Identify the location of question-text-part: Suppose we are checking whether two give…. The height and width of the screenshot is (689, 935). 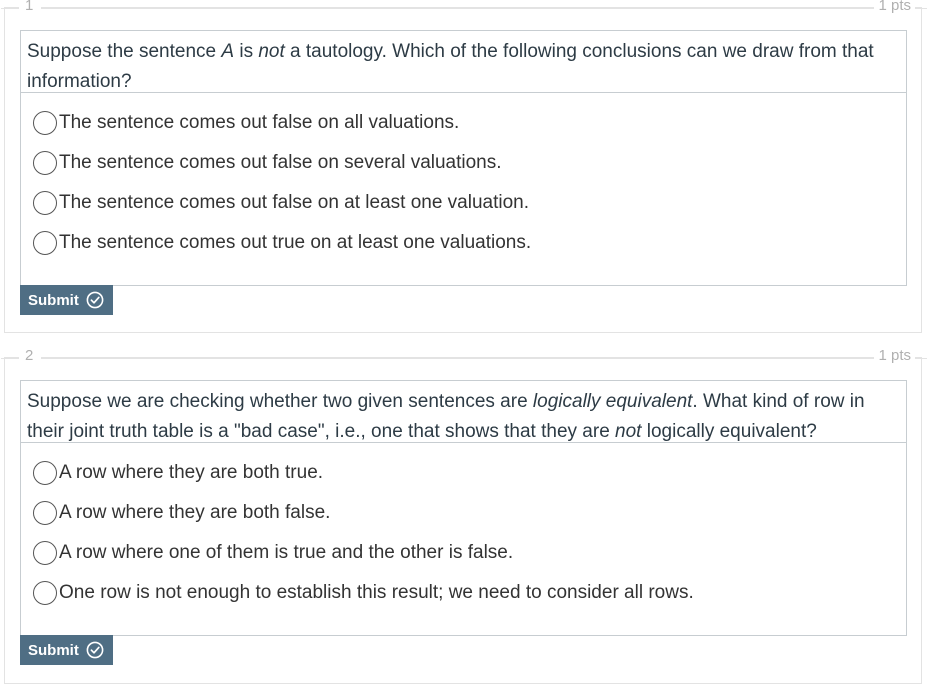
(280, 401).